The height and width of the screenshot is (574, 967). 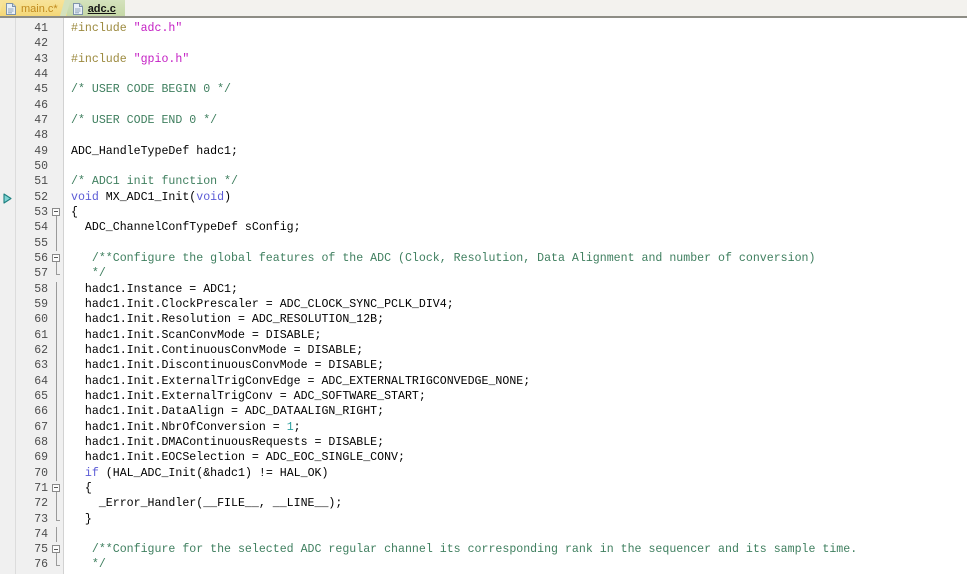 I want to click on code-line: ADC_ChannelConfTypeDef sConfig;, so click(x=519, y=227).